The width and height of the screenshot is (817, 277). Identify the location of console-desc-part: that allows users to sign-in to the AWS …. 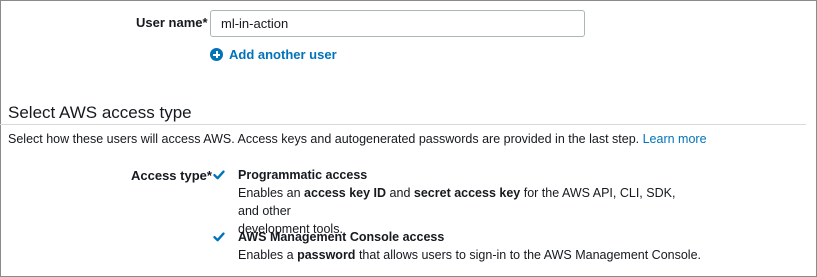
(530, 255).